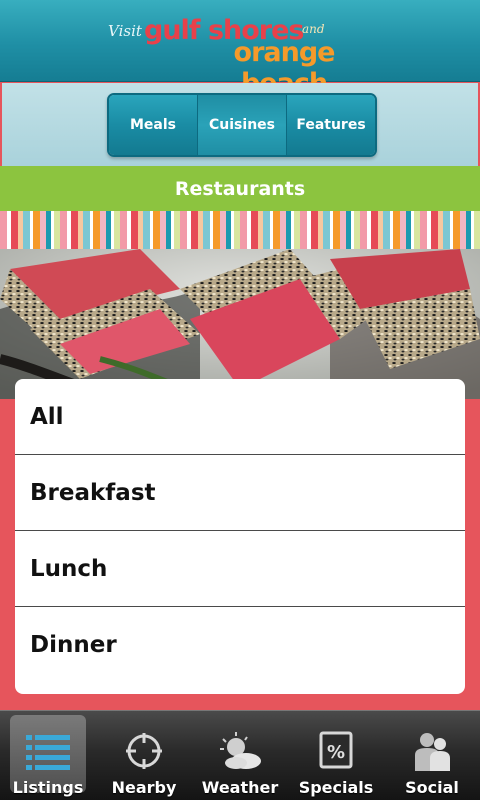 This screenshot has width=480, height=800. Describe the element at coordinates (432, 751) in the screenshot. I see `people-icon` at that location.